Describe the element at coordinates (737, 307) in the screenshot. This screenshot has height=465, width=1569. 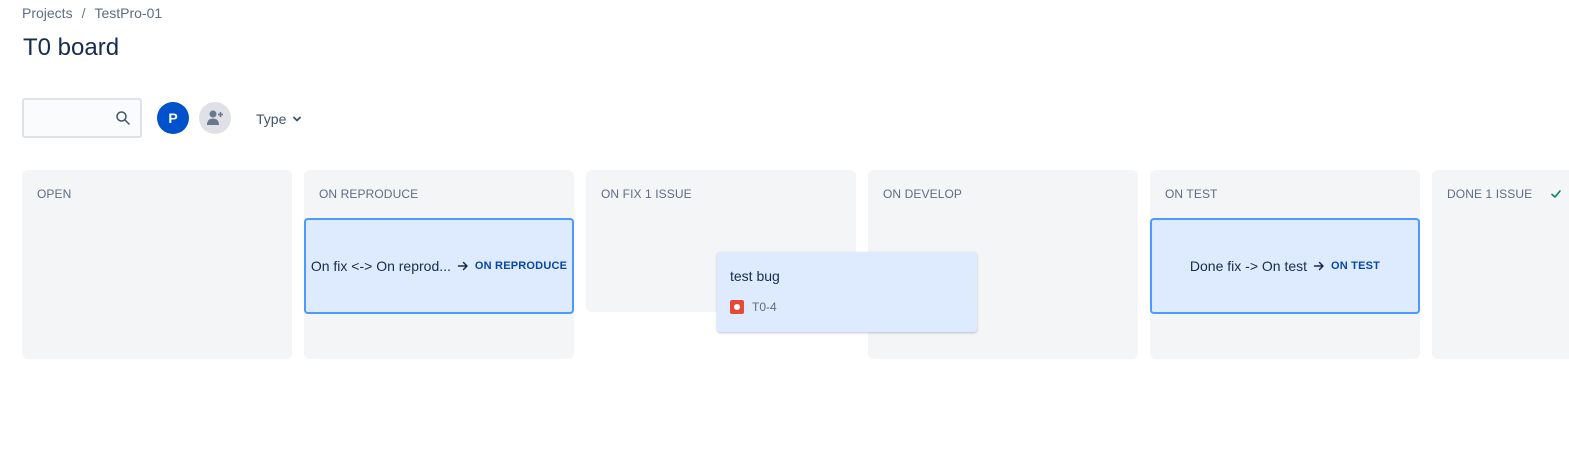
I see `bug-icon` at that location.